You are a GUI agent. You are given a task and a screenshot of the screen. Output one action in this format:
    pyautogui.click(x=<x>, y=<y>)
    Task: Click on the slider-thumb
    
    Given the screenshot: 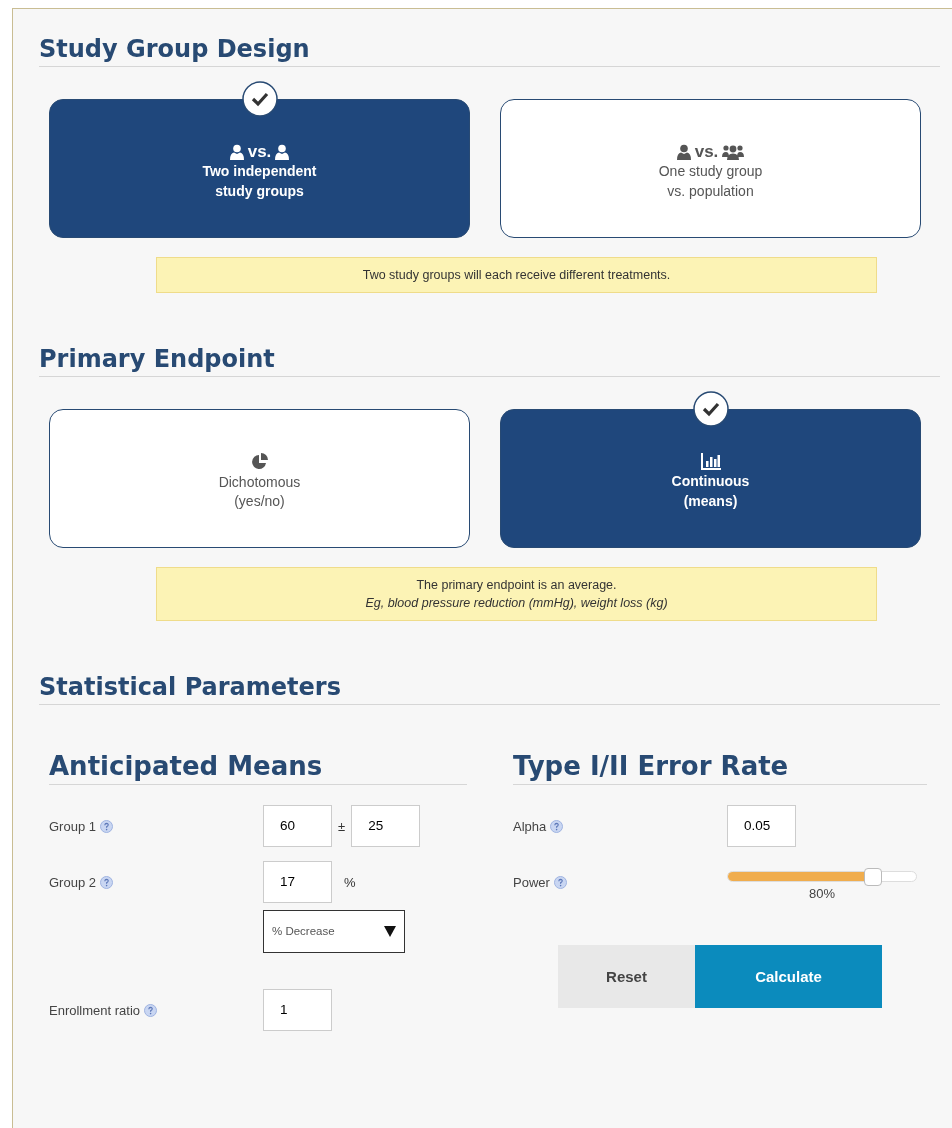 What is the action you would take?
    pyautogui.click(x=873, y=876)
    